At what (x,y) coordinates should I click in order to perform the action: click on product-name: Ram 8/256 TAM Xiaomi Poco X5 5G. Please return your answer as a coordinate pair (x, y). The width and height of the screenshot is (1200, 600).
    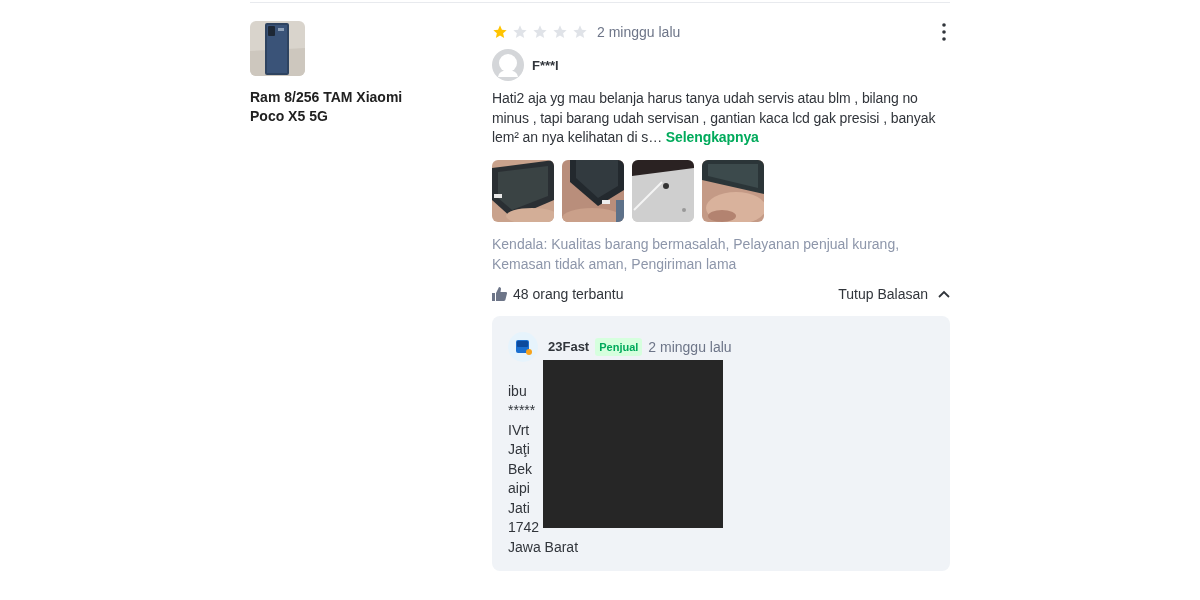
    Looking at the image, I should click on (340, 107).